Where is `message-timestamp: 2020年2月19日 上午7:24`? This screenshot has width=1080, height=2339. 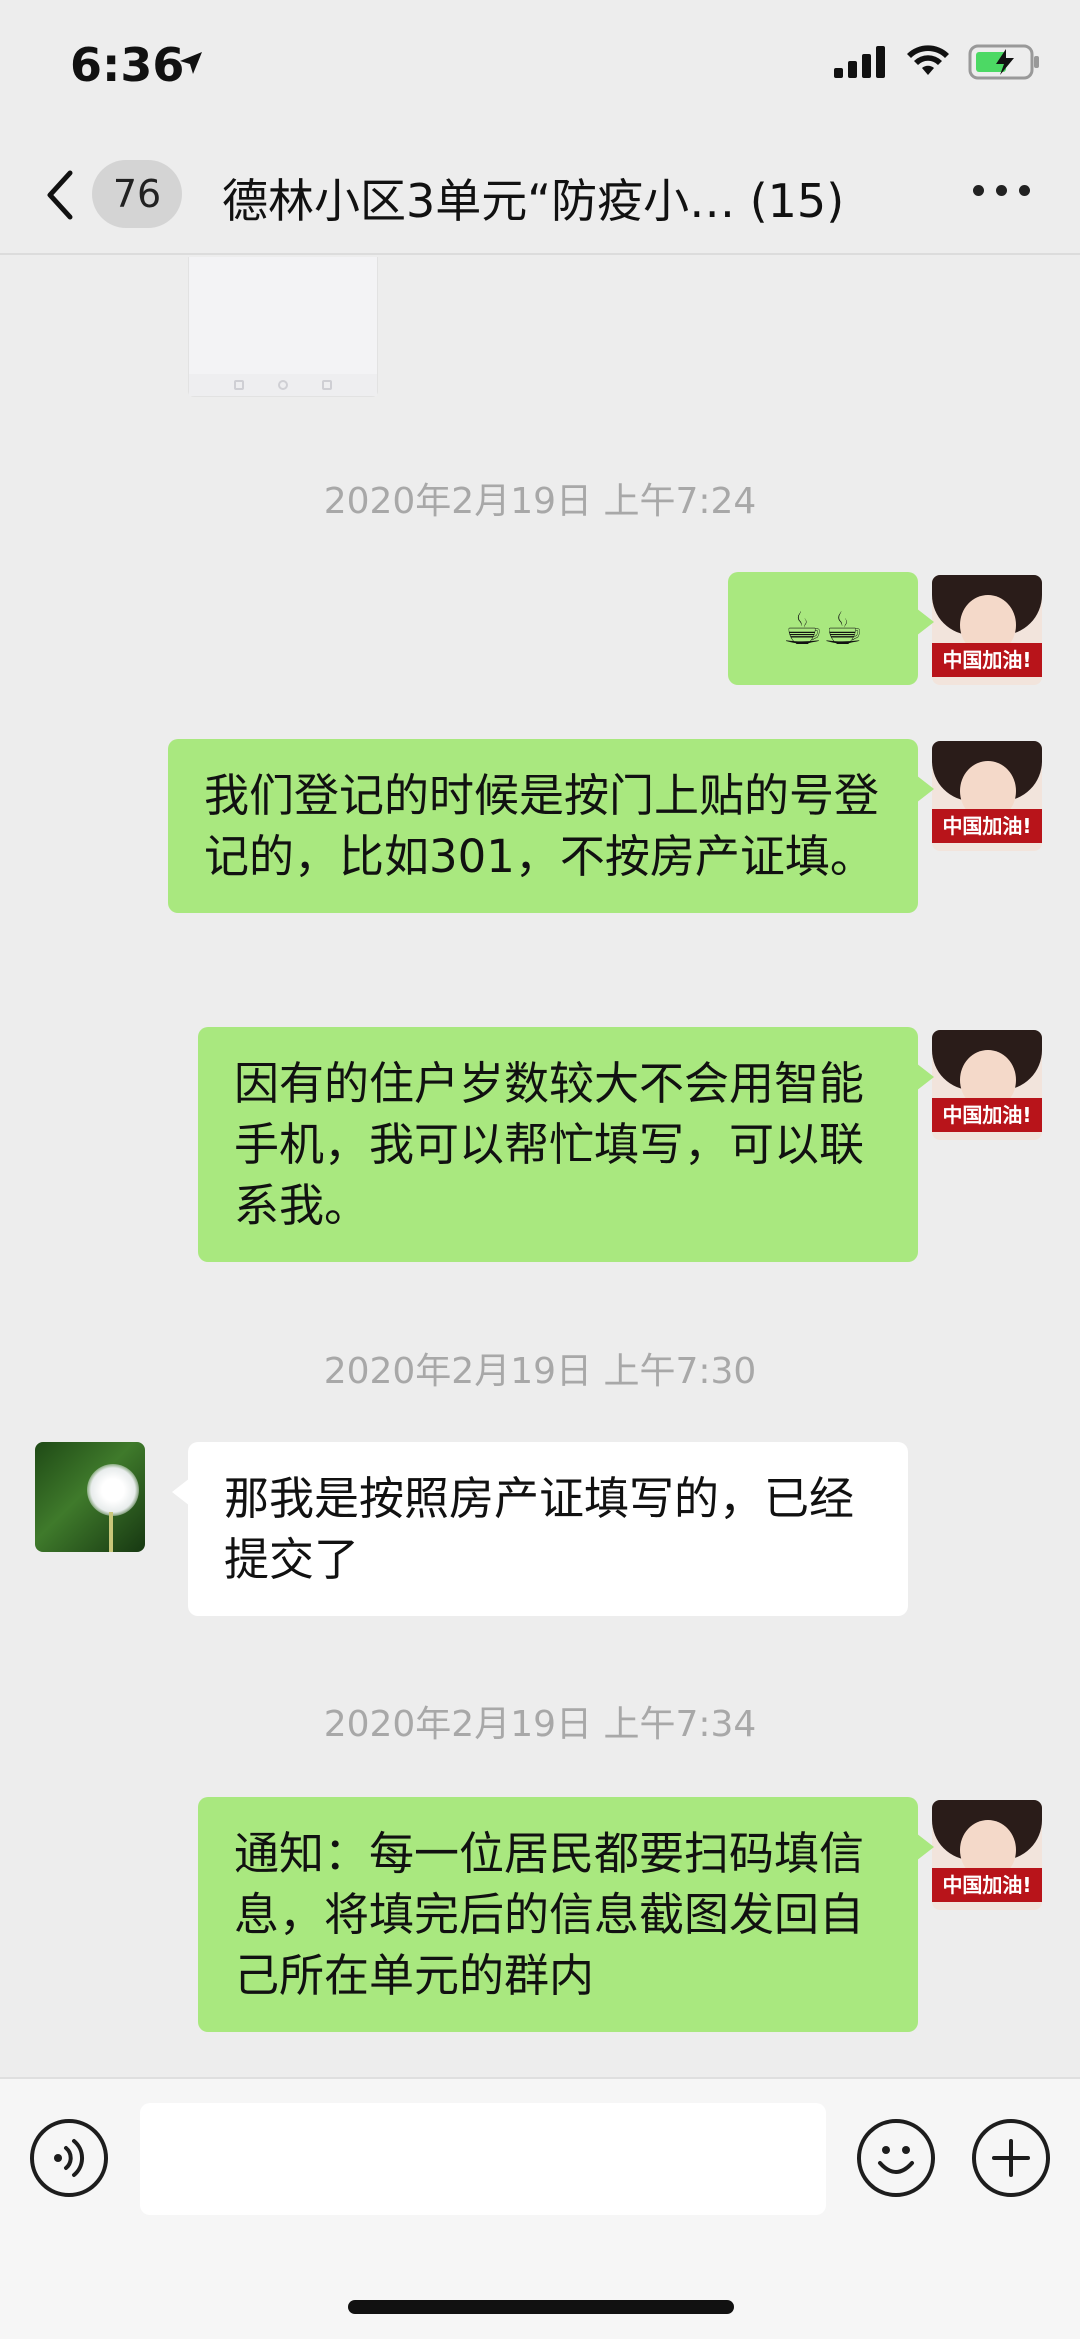
message-timestamp: 2020年2月19日 上午7:24 is located at coordinates (540, 501).